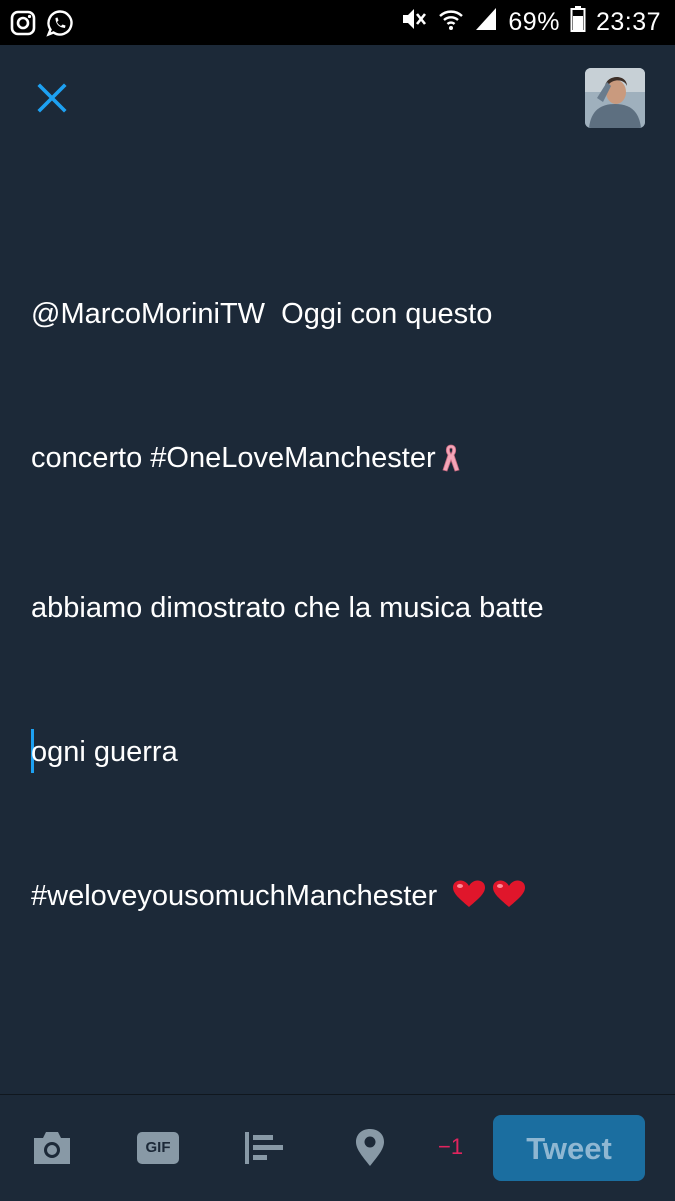 This screenshot has width=675, height=1201. I want to click on battery-percent: 69%, so click(534, 21).